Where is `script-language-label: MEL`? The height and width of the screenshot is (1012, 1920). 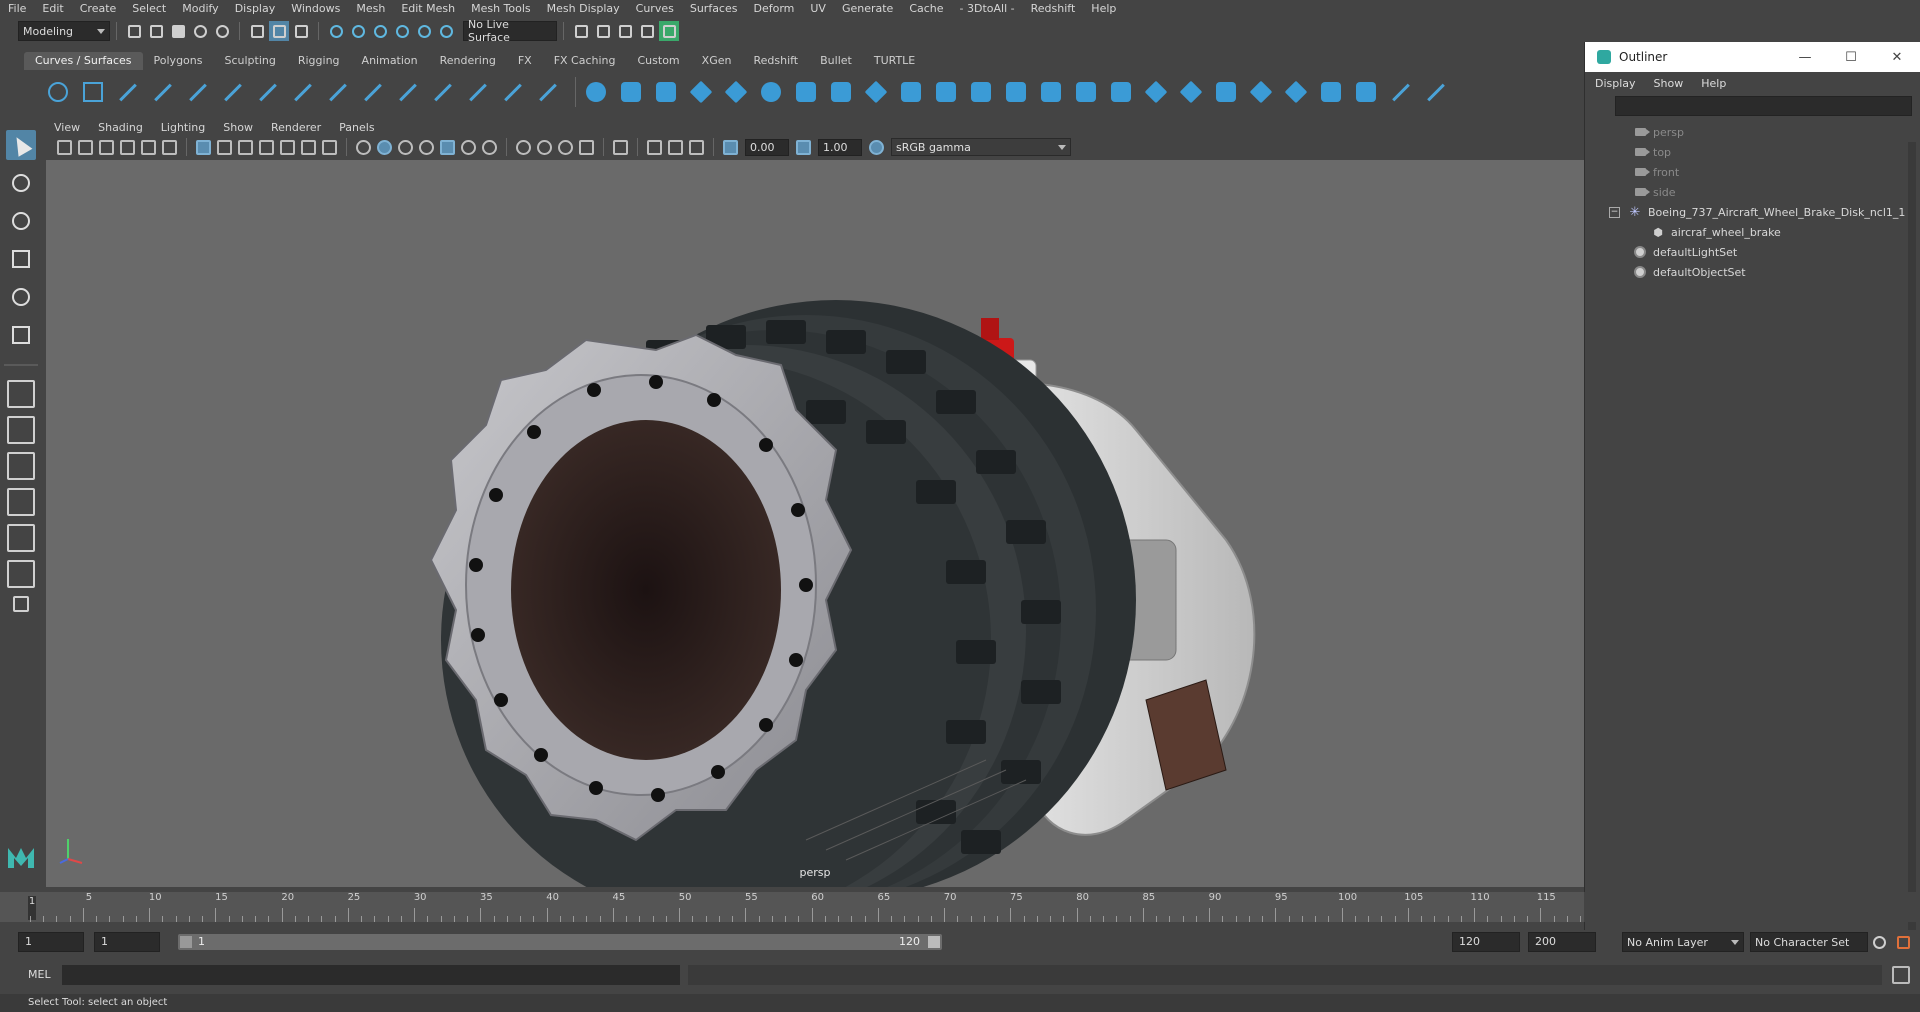
script-language-label: MEL is located at coordinates (39, 974).